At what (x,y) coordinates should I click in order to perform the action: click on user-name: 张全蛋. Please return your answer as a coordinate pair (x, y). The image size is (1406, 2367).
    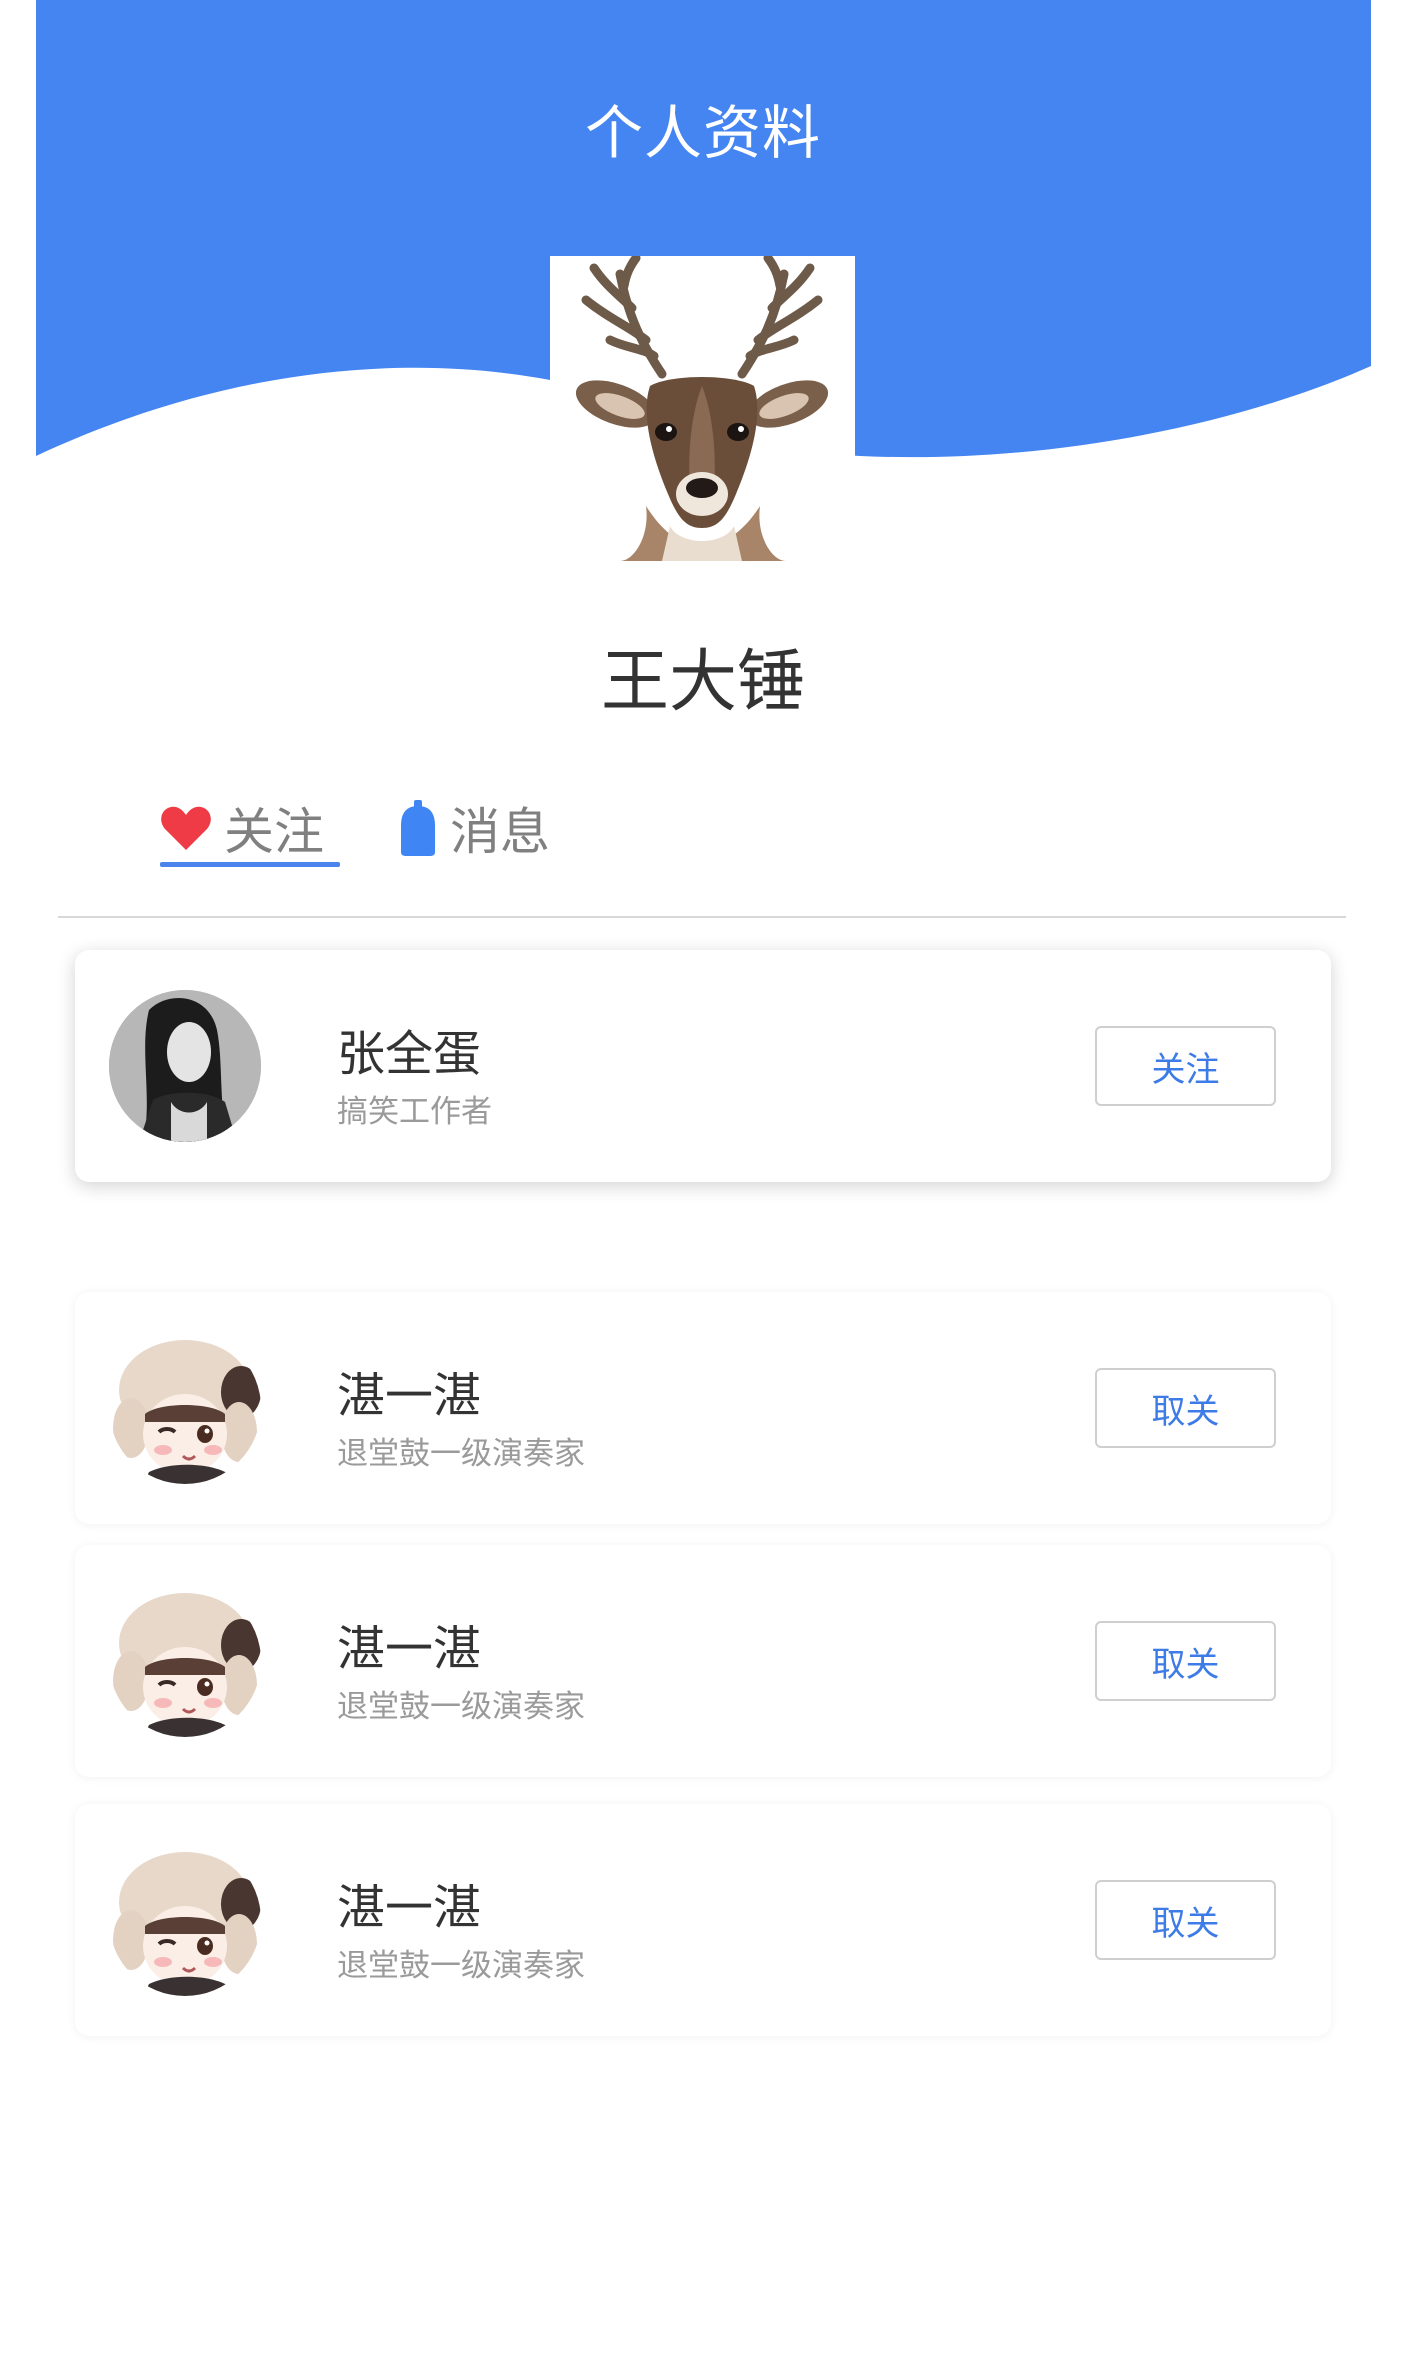
    Looking at the image, I should click on (409, 1054).